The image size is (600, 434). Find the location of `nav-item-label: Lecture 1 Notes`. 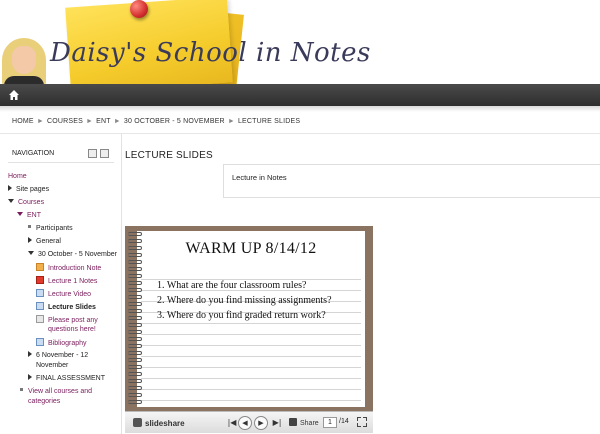

nav-item-label: Lecture 1 Notes is located at coordinates (73, 281).